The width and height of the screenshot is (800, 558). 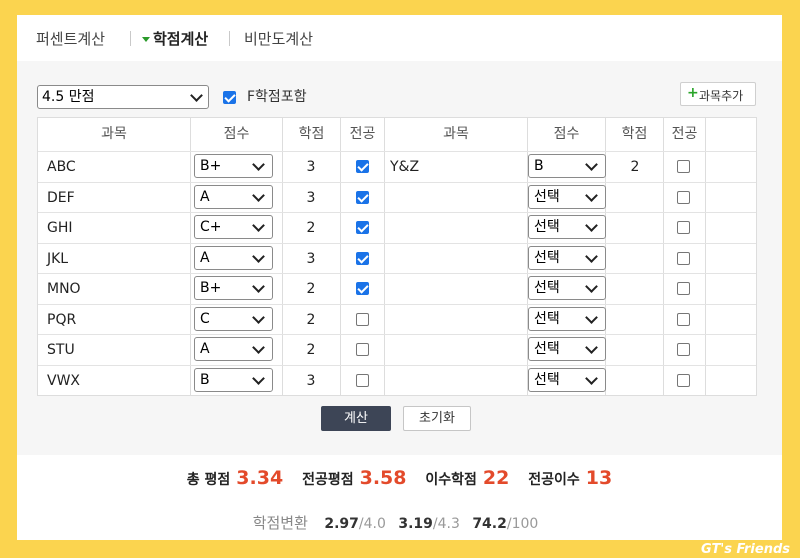 What do you see at coordinates (205, 197) in the screenshot?
I see `grade-select-value: A` at bounding box center [205, 197].